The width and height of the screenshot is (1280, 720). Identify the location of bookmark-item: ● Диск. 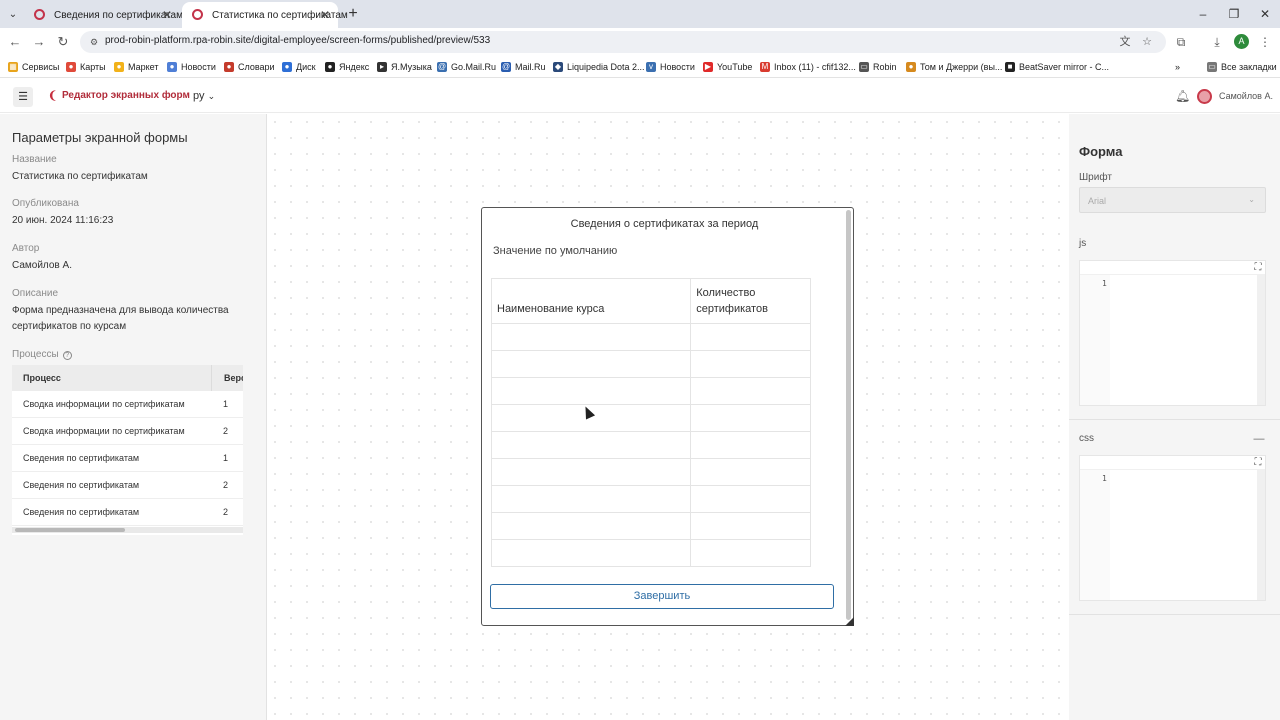
(299, 67).